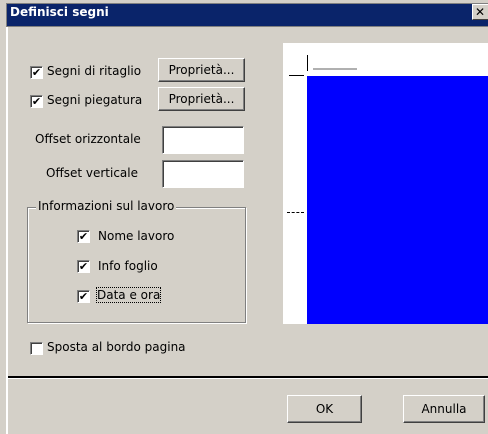 This screenshot has height=434, width=488. Describe the element at coordinates (116, 347) in the screenshot. I see `move-to-edge-label: Sposta al bordo pagina` at that location.